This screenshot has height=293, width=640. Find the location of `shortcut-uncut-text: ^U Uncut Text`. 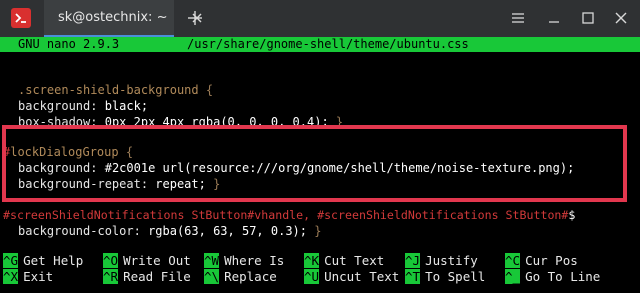

shortcut-uncut-text: ^U Uncut Text is located at coordinates (351, 277).